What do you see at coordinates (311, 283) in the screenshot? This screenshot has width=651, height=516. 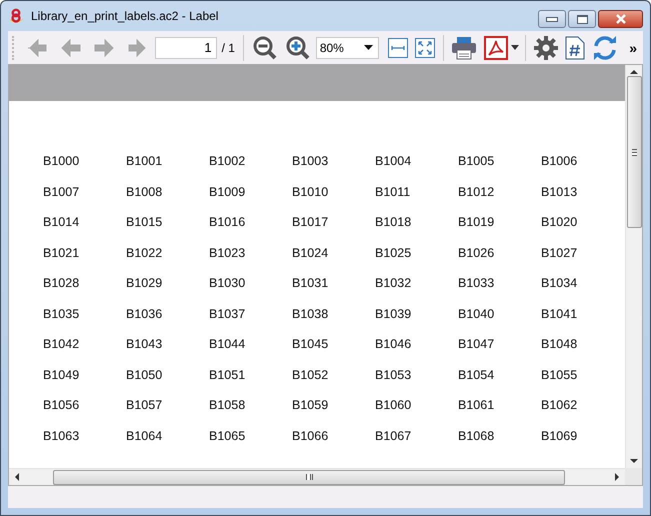 I see `label-code: B1031` at bounding box center [311, 283].